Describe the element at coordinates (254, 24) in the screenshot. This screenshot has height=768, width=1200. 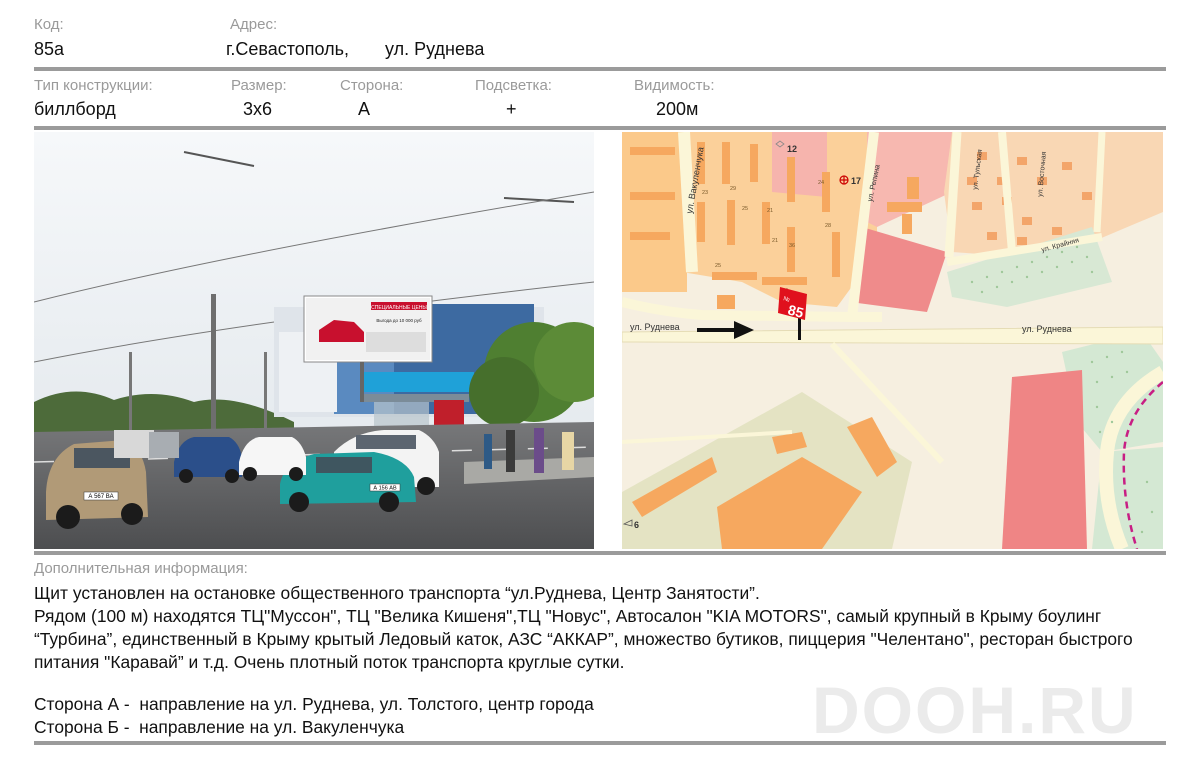
I see `address-label: Адрес:` at that location.